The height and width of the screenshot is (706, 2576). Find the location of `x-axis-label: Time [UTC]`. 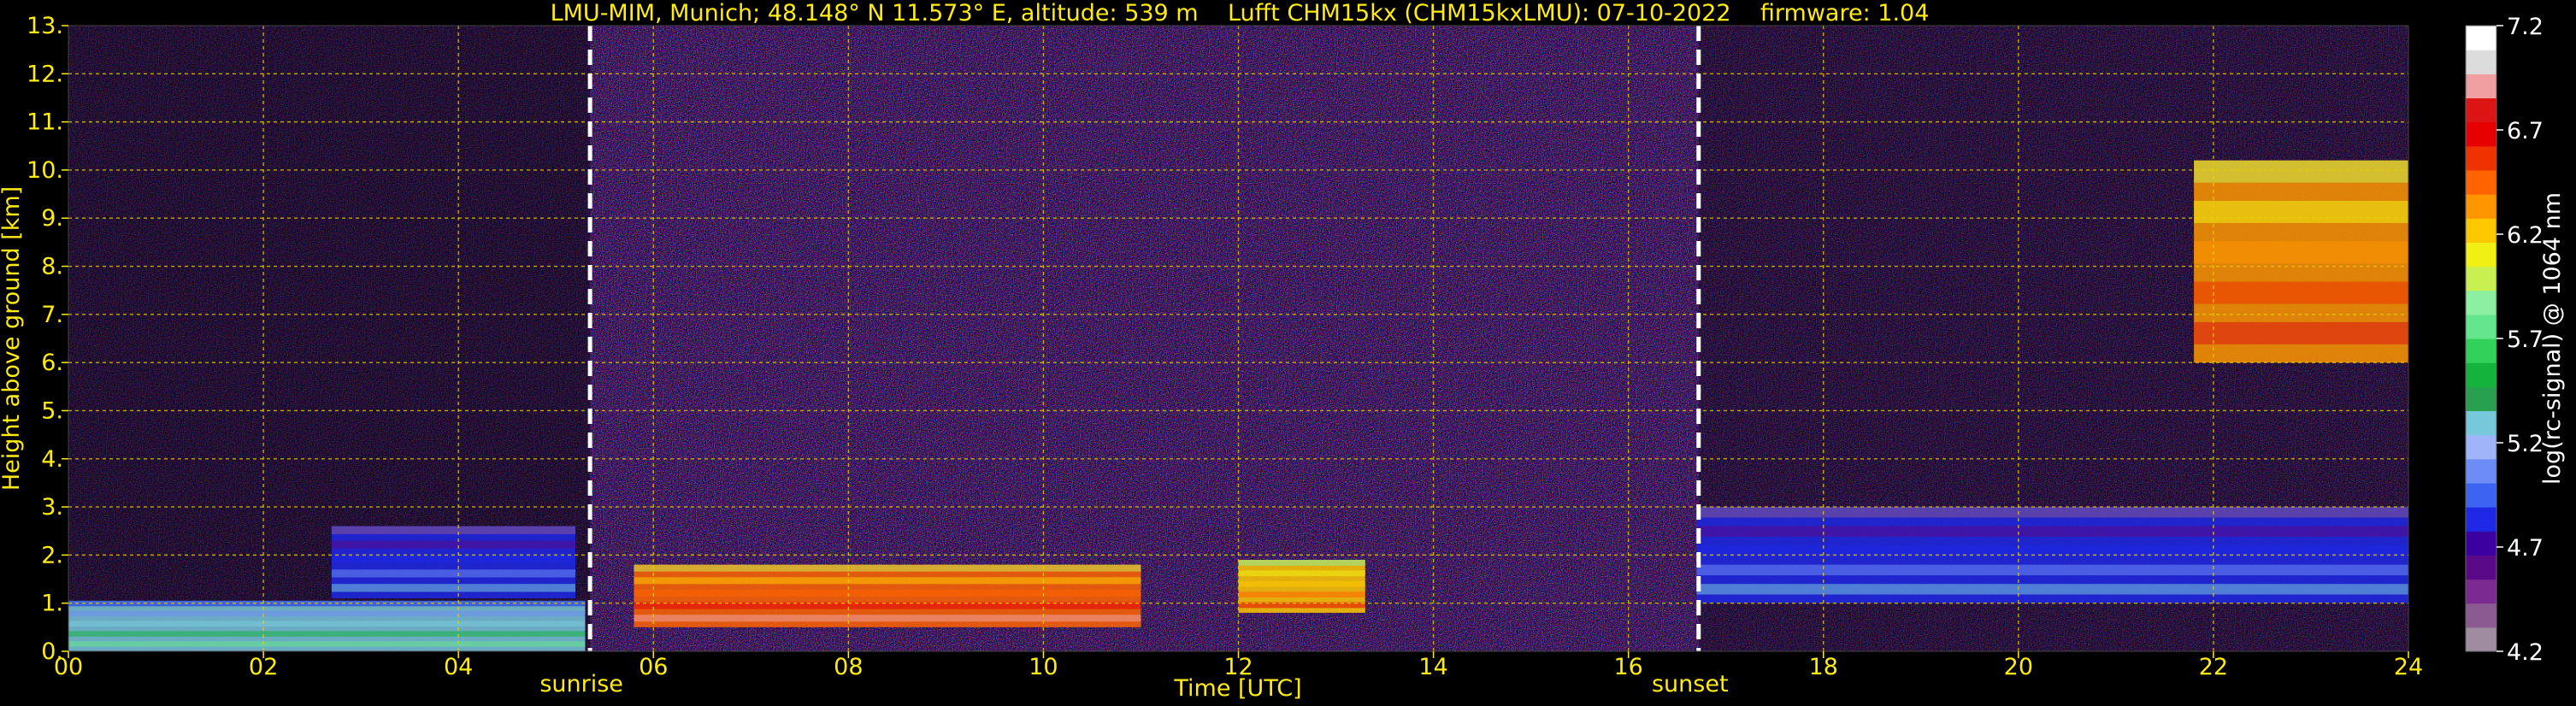

x-axis-label: Time [UTC] is located at coordinates (1237, 688).